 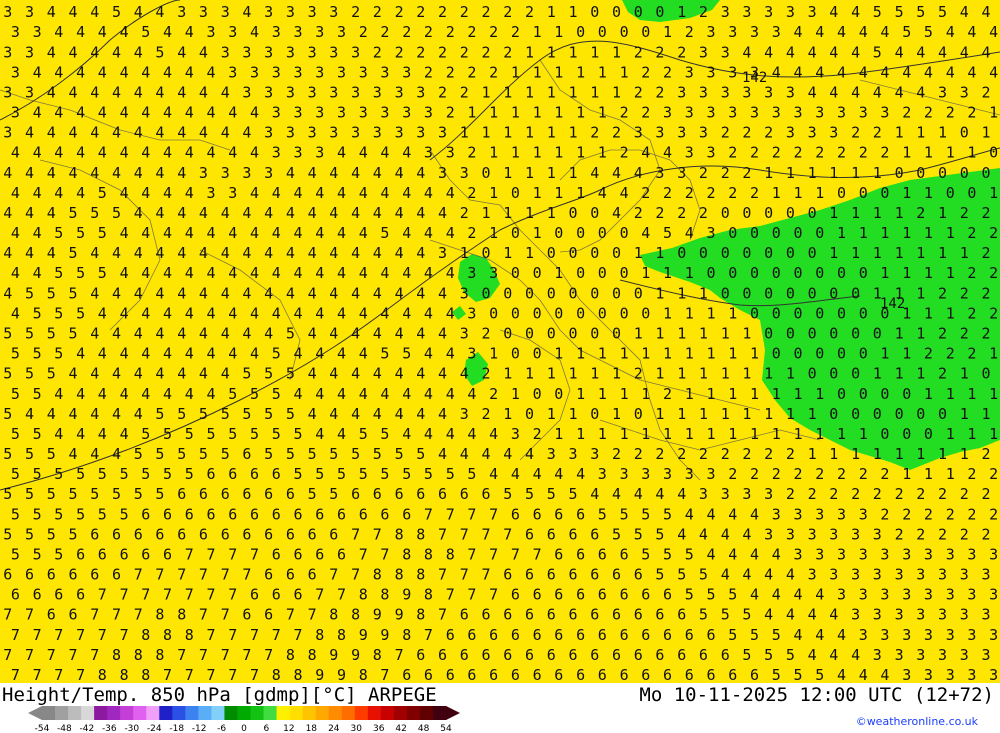 I want to click on scale-tick-label: 30, so click(x=356, y=728).